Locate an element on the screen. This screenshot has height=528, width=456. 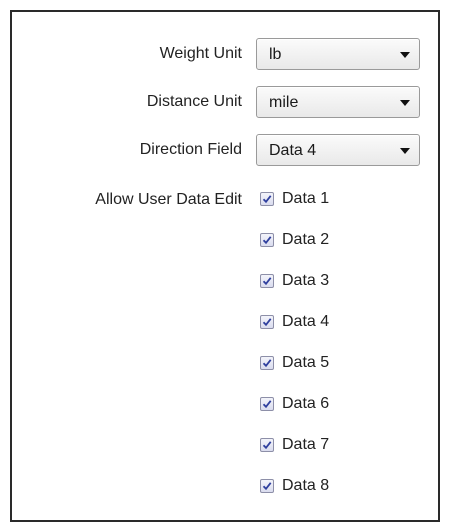
data-8-label: Data 8 is located at coordinates (306, 485).